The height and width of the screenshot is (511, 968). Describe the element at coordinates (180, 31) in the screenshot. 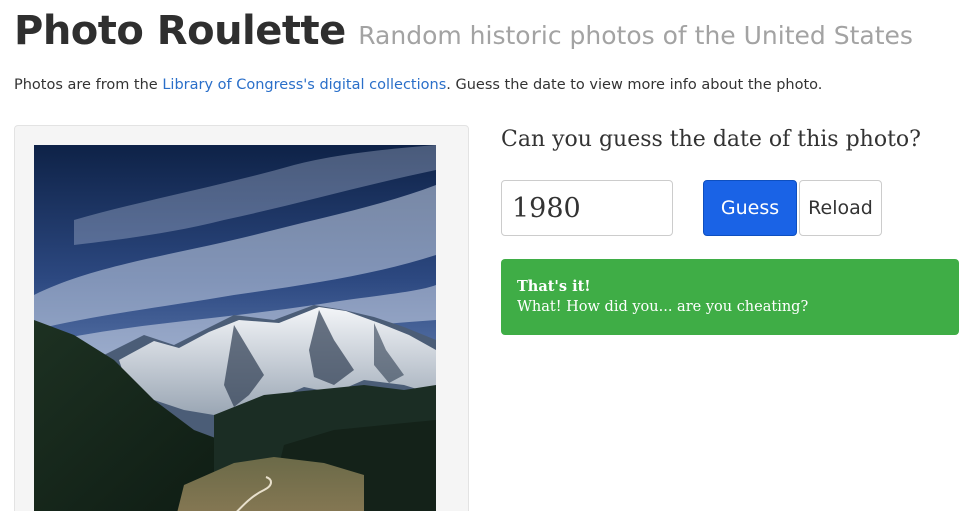

I see `page-title: Photo Roulette` at that location.